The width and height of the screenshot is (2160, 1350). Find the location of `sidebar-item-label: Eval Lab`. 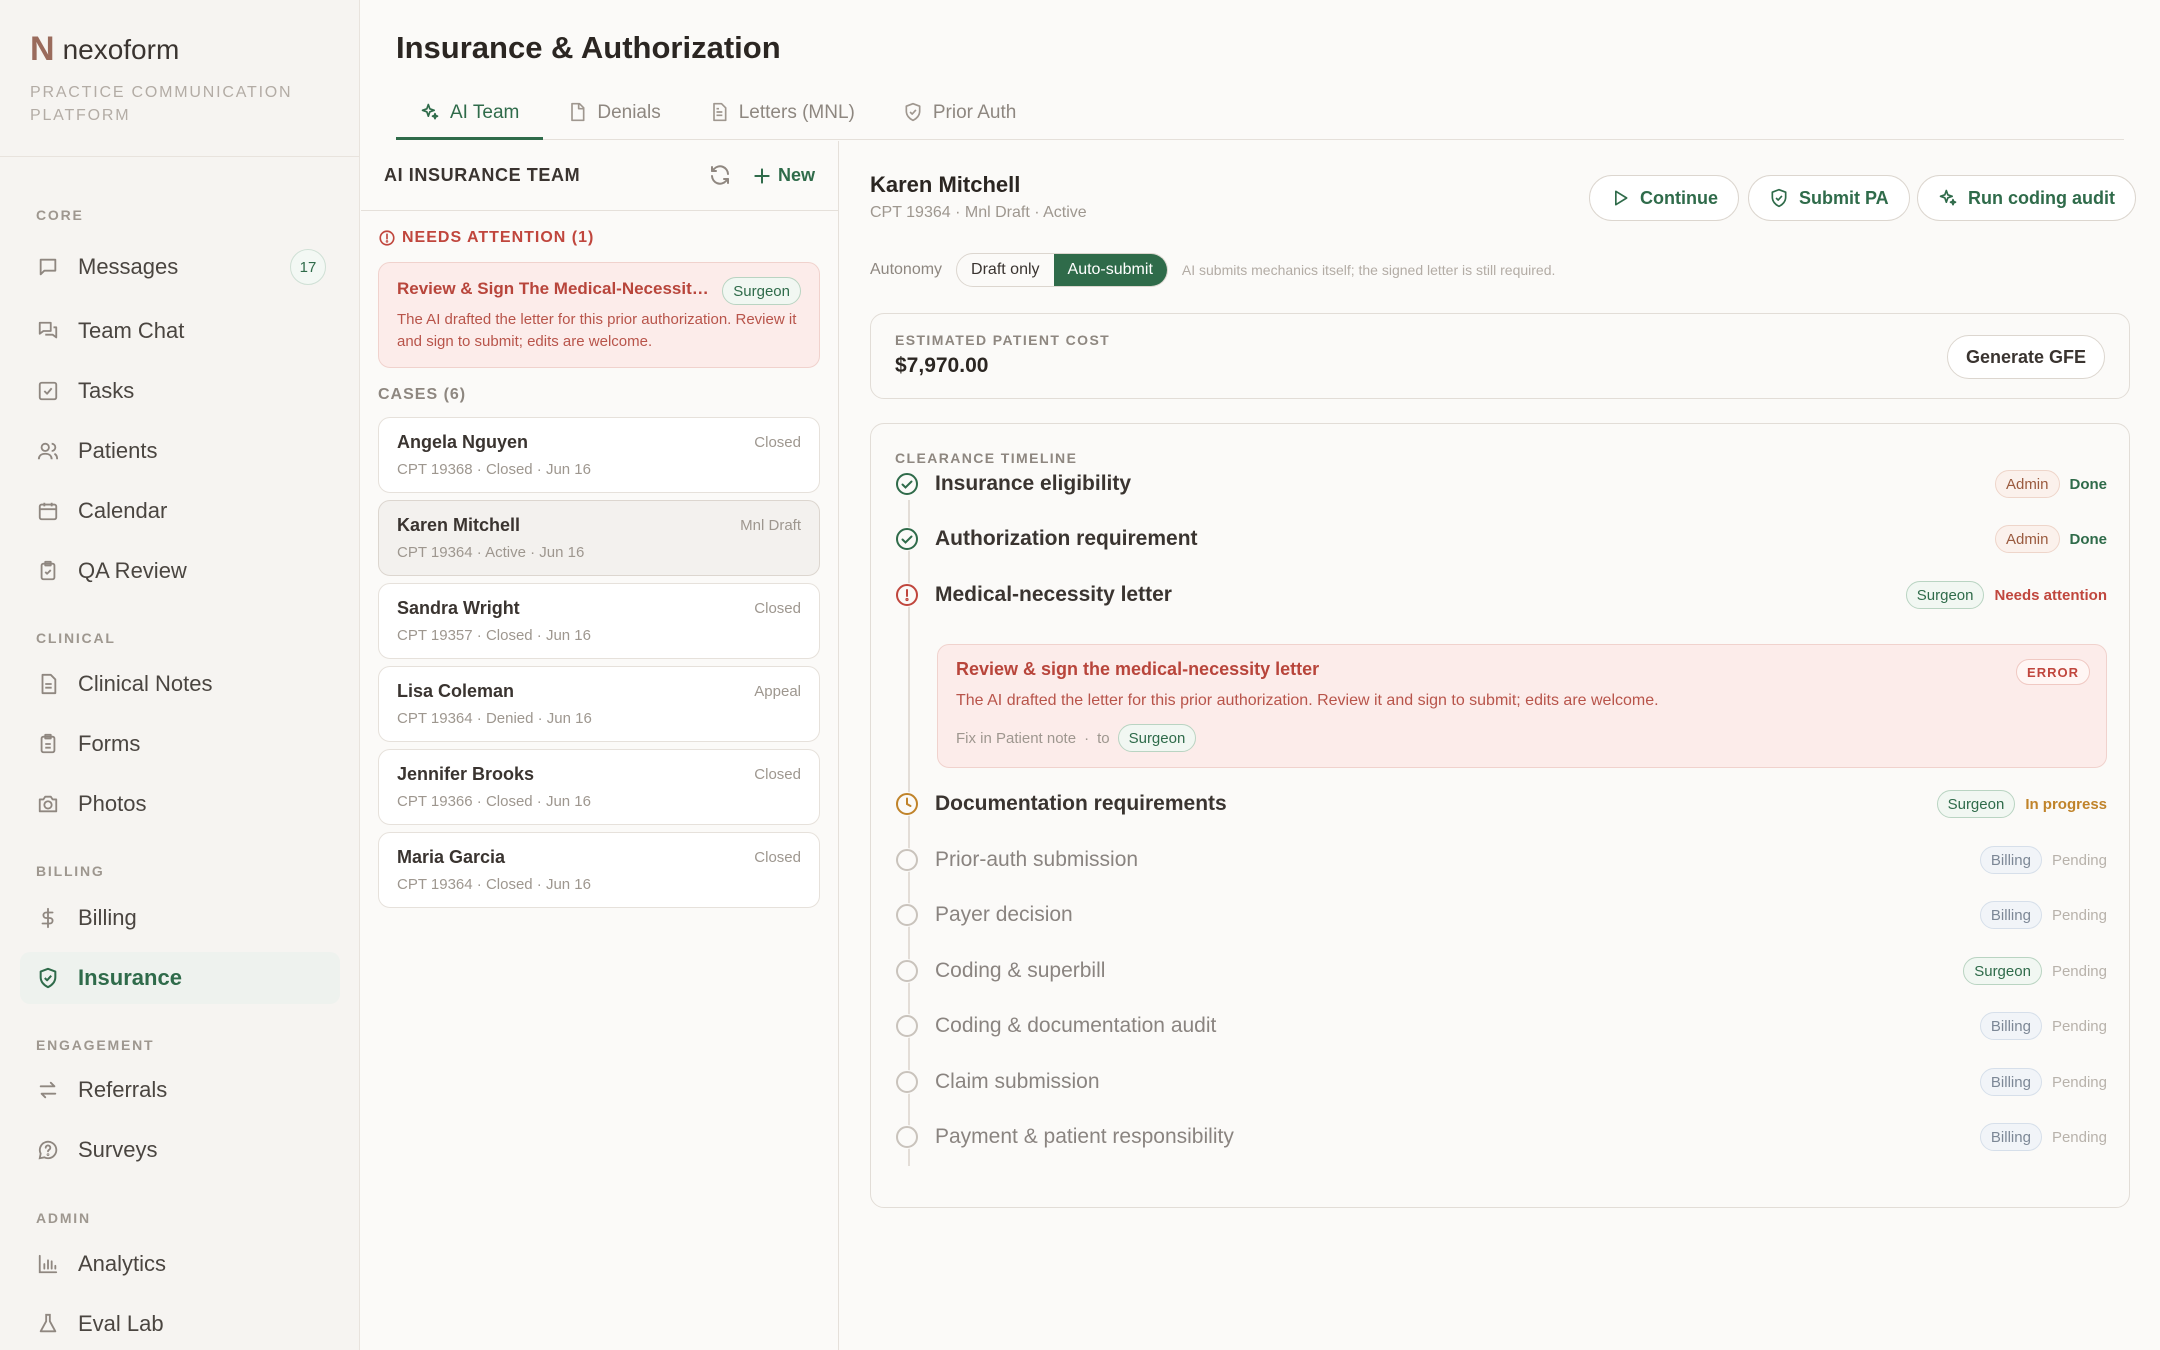

sidebar-item-label: Eval Lab is located at coordinates (121, 1323).